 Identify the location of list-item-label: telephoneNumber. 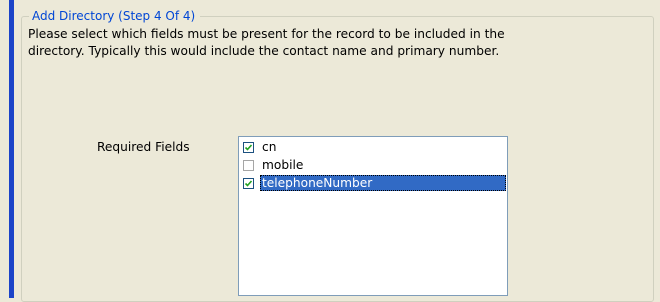
(383, 183).